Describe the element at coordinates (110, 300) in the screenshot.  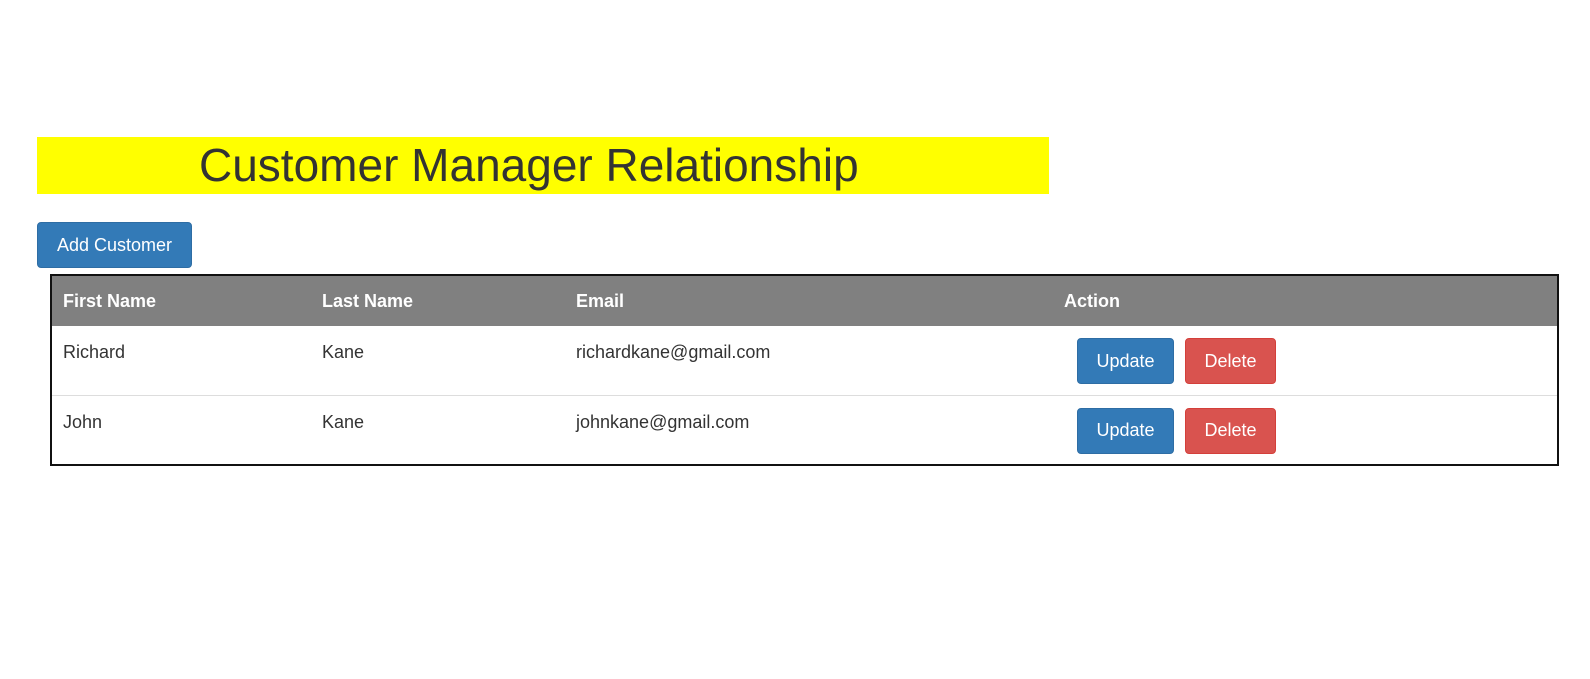
I see `column-header-first-name: First Name` at that location.